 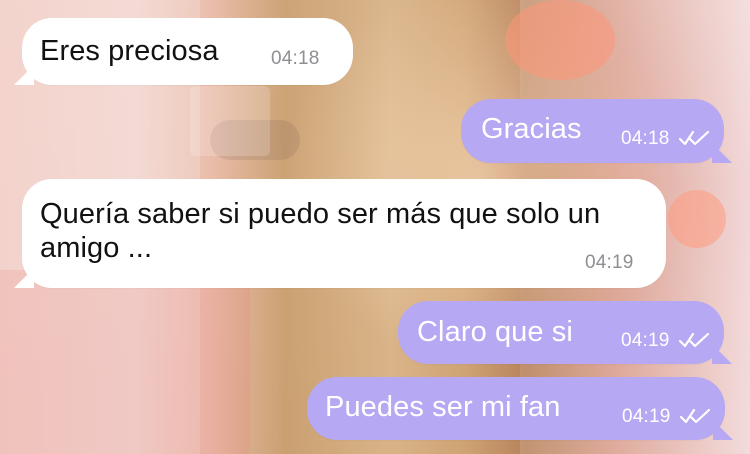 I want to click on message-bubble-outgoing: Claro que si 04:19, so click(x=561, y=332).